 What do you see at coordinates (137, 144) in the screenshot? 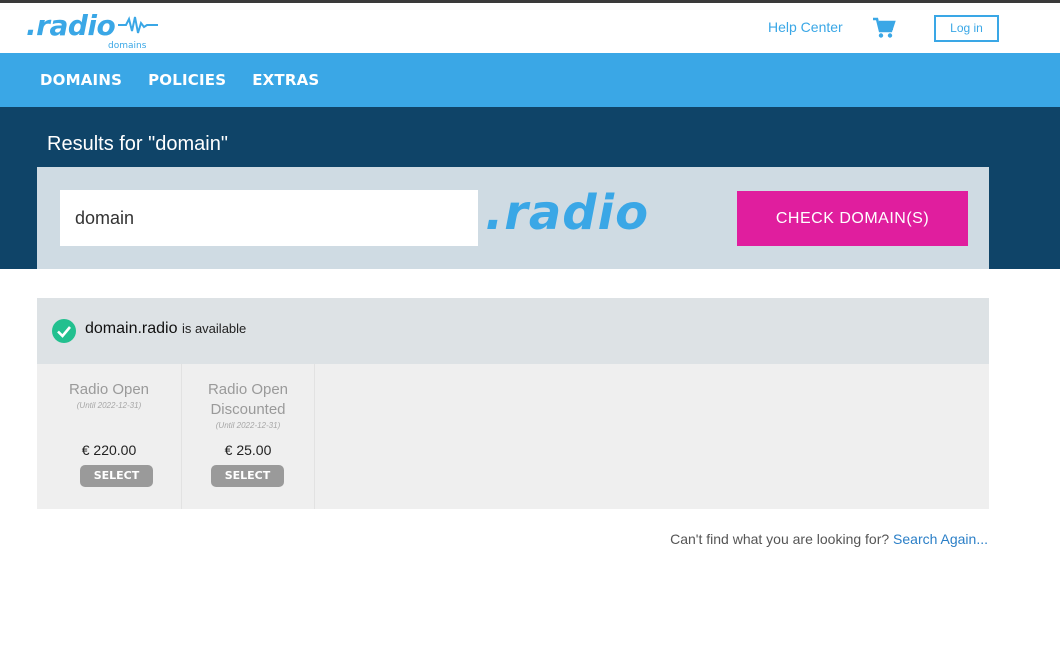
I see `results-title: Results for "domain"` at bounding box center [137, 144].